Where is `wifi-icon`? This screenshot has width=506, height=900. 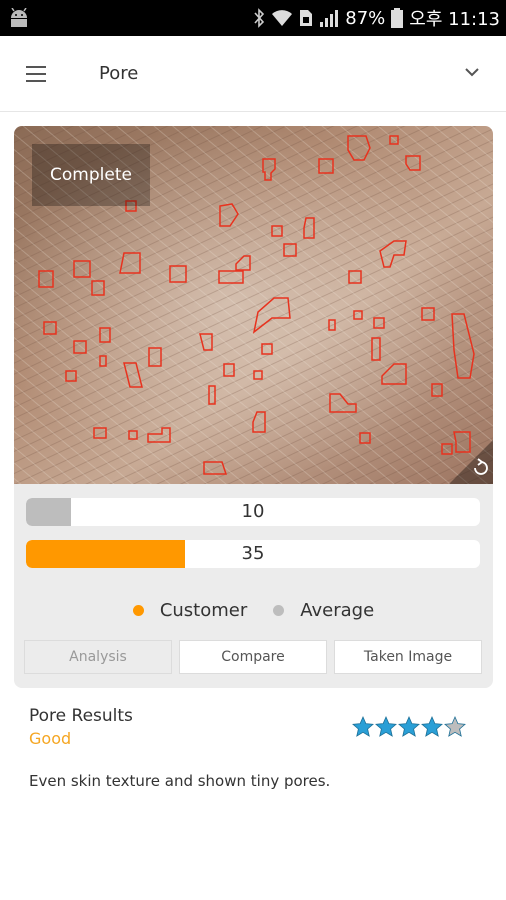 wifi-icon is located at coordinates (282, 18).